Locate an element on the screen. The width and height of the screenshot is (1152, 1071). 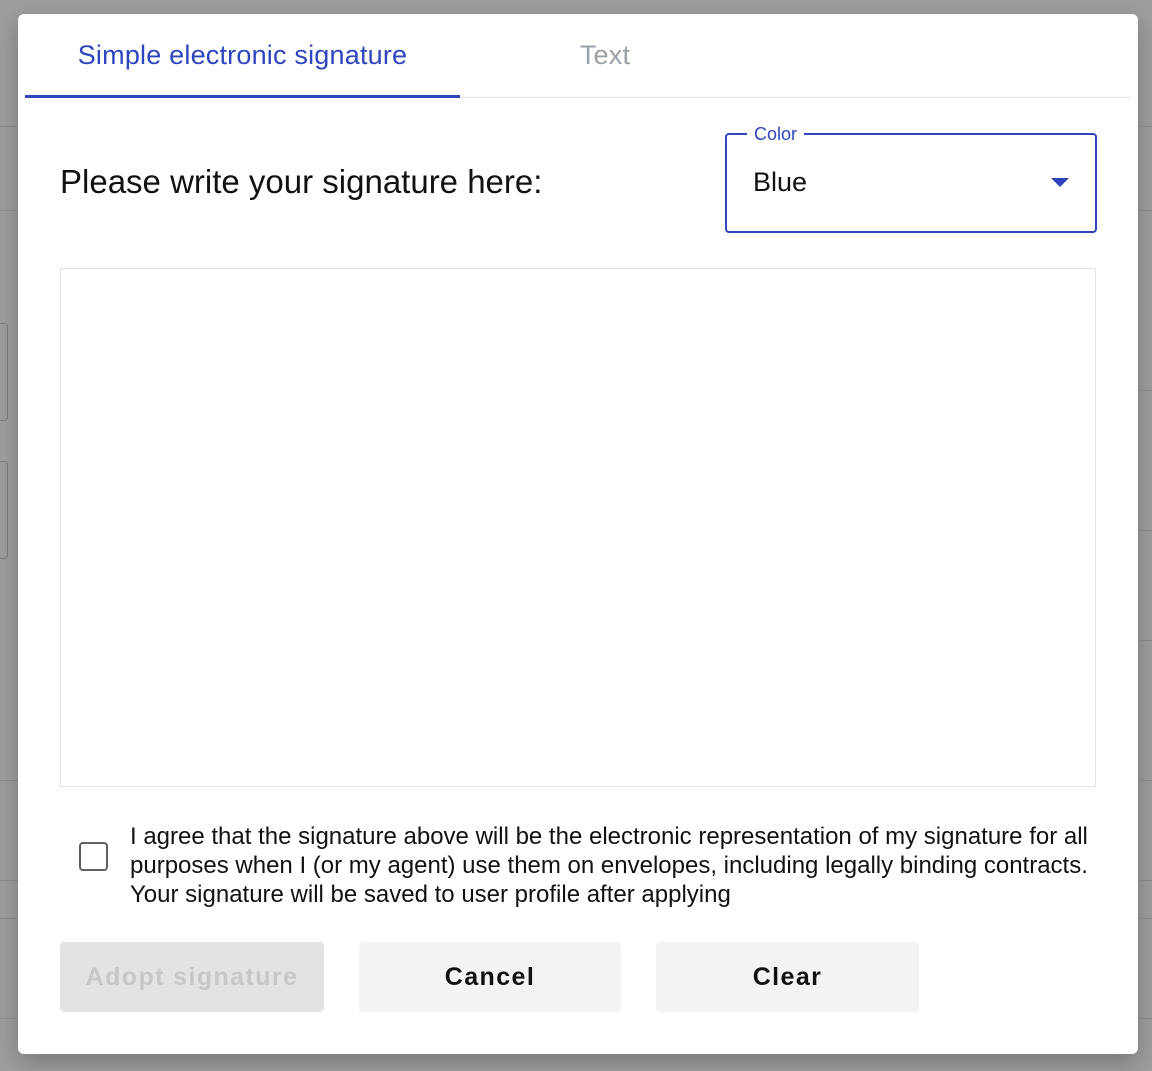
clear-label: Clear is located at coordinates (787, 976).